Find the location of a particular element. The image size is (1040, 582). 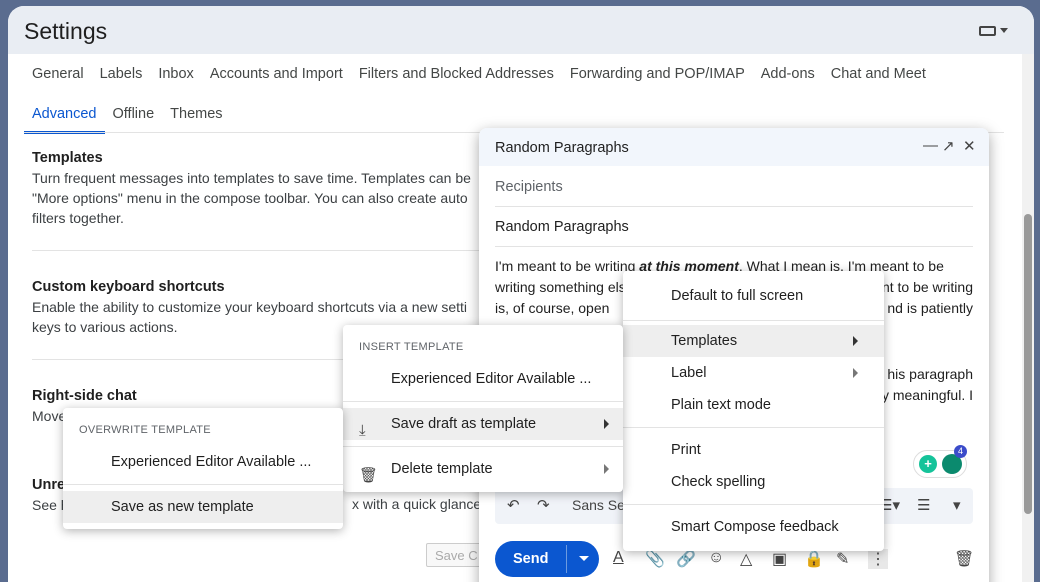

tab-add-ons: Add-ons is located at coordinates (788, 74).